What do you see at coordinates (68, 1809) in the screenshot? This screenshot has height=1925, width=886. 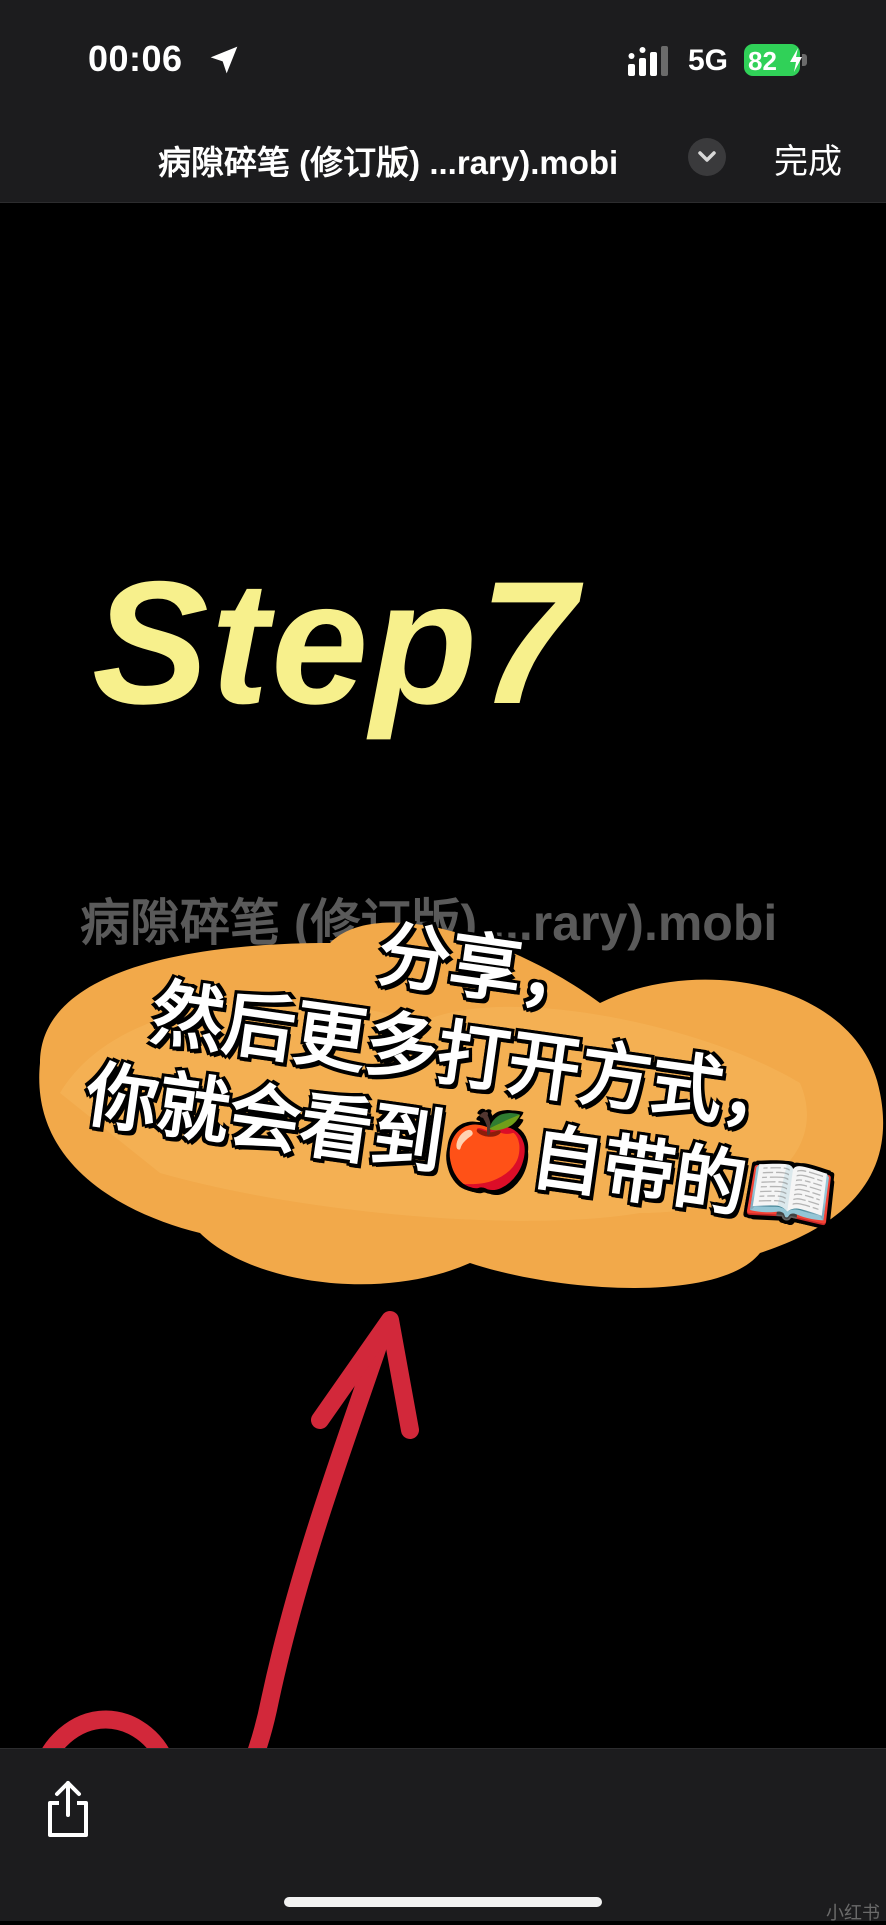 I see `share-icon` at bounding box center [68, 1809].